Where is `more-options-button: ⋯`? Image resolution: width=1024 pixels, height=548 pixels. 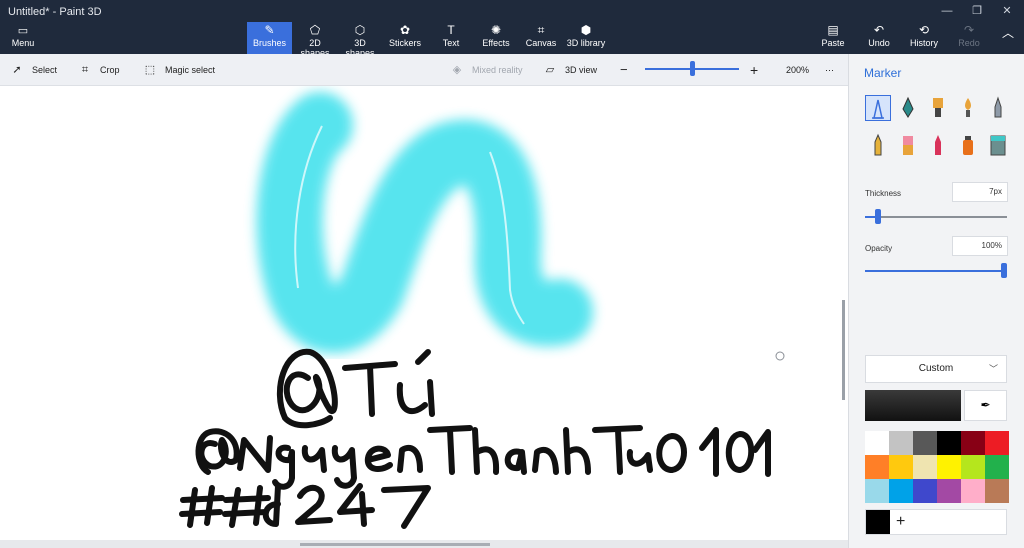 more-options-button: ⋯ is located at coordinates (829, 70).